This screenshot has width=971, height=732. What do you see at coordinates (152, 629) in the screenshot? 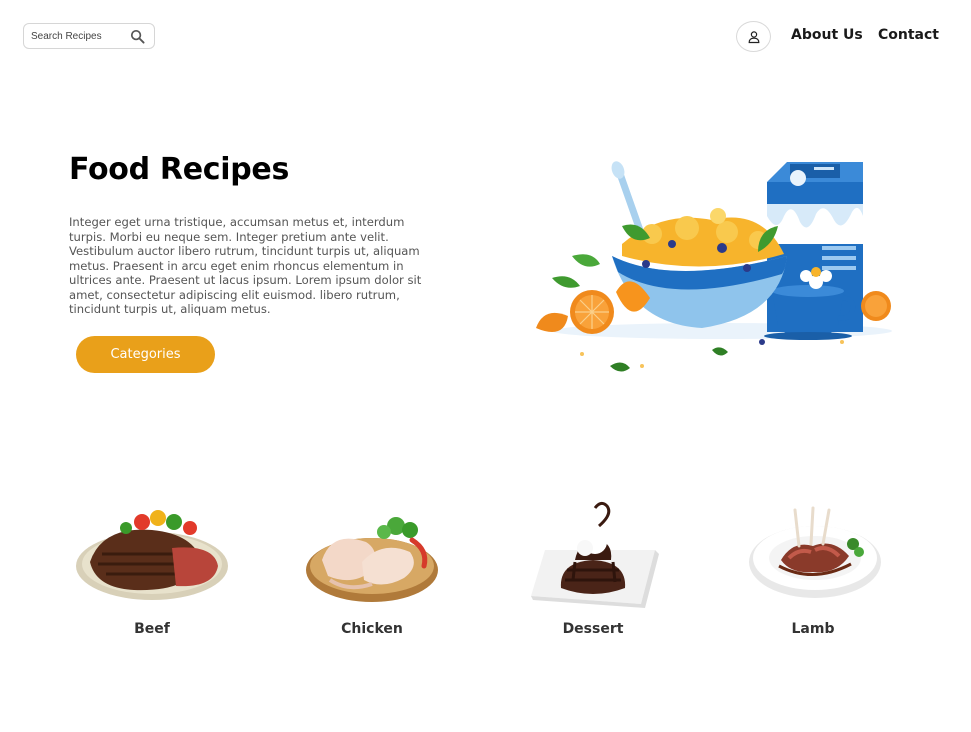
I see `category-label-beef: Beef` at bounding box center [152, 629].